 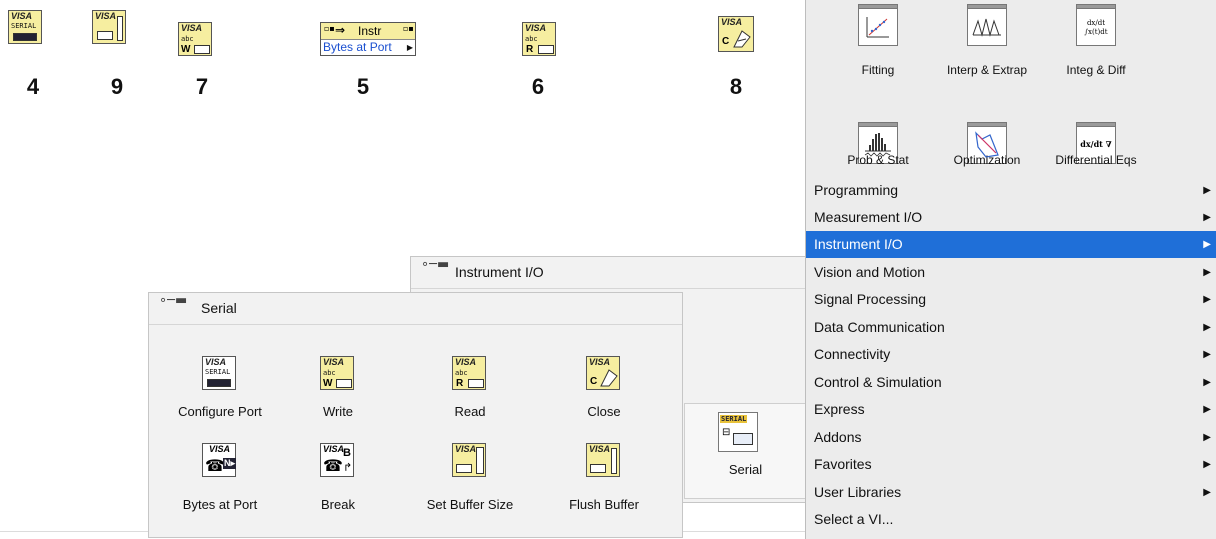 What do you see at coordinates (1011, 492) in the screenshot?
I see `category-user-libraries: User Libraries ▶` at bounding box center [1011, 492].